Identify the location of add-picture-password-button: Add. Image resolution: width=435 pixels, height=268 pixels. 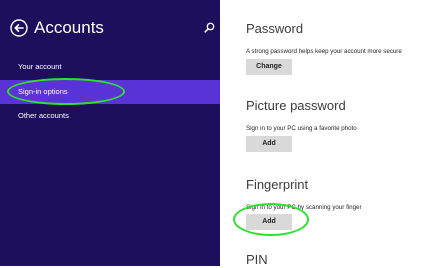
(269, 144).